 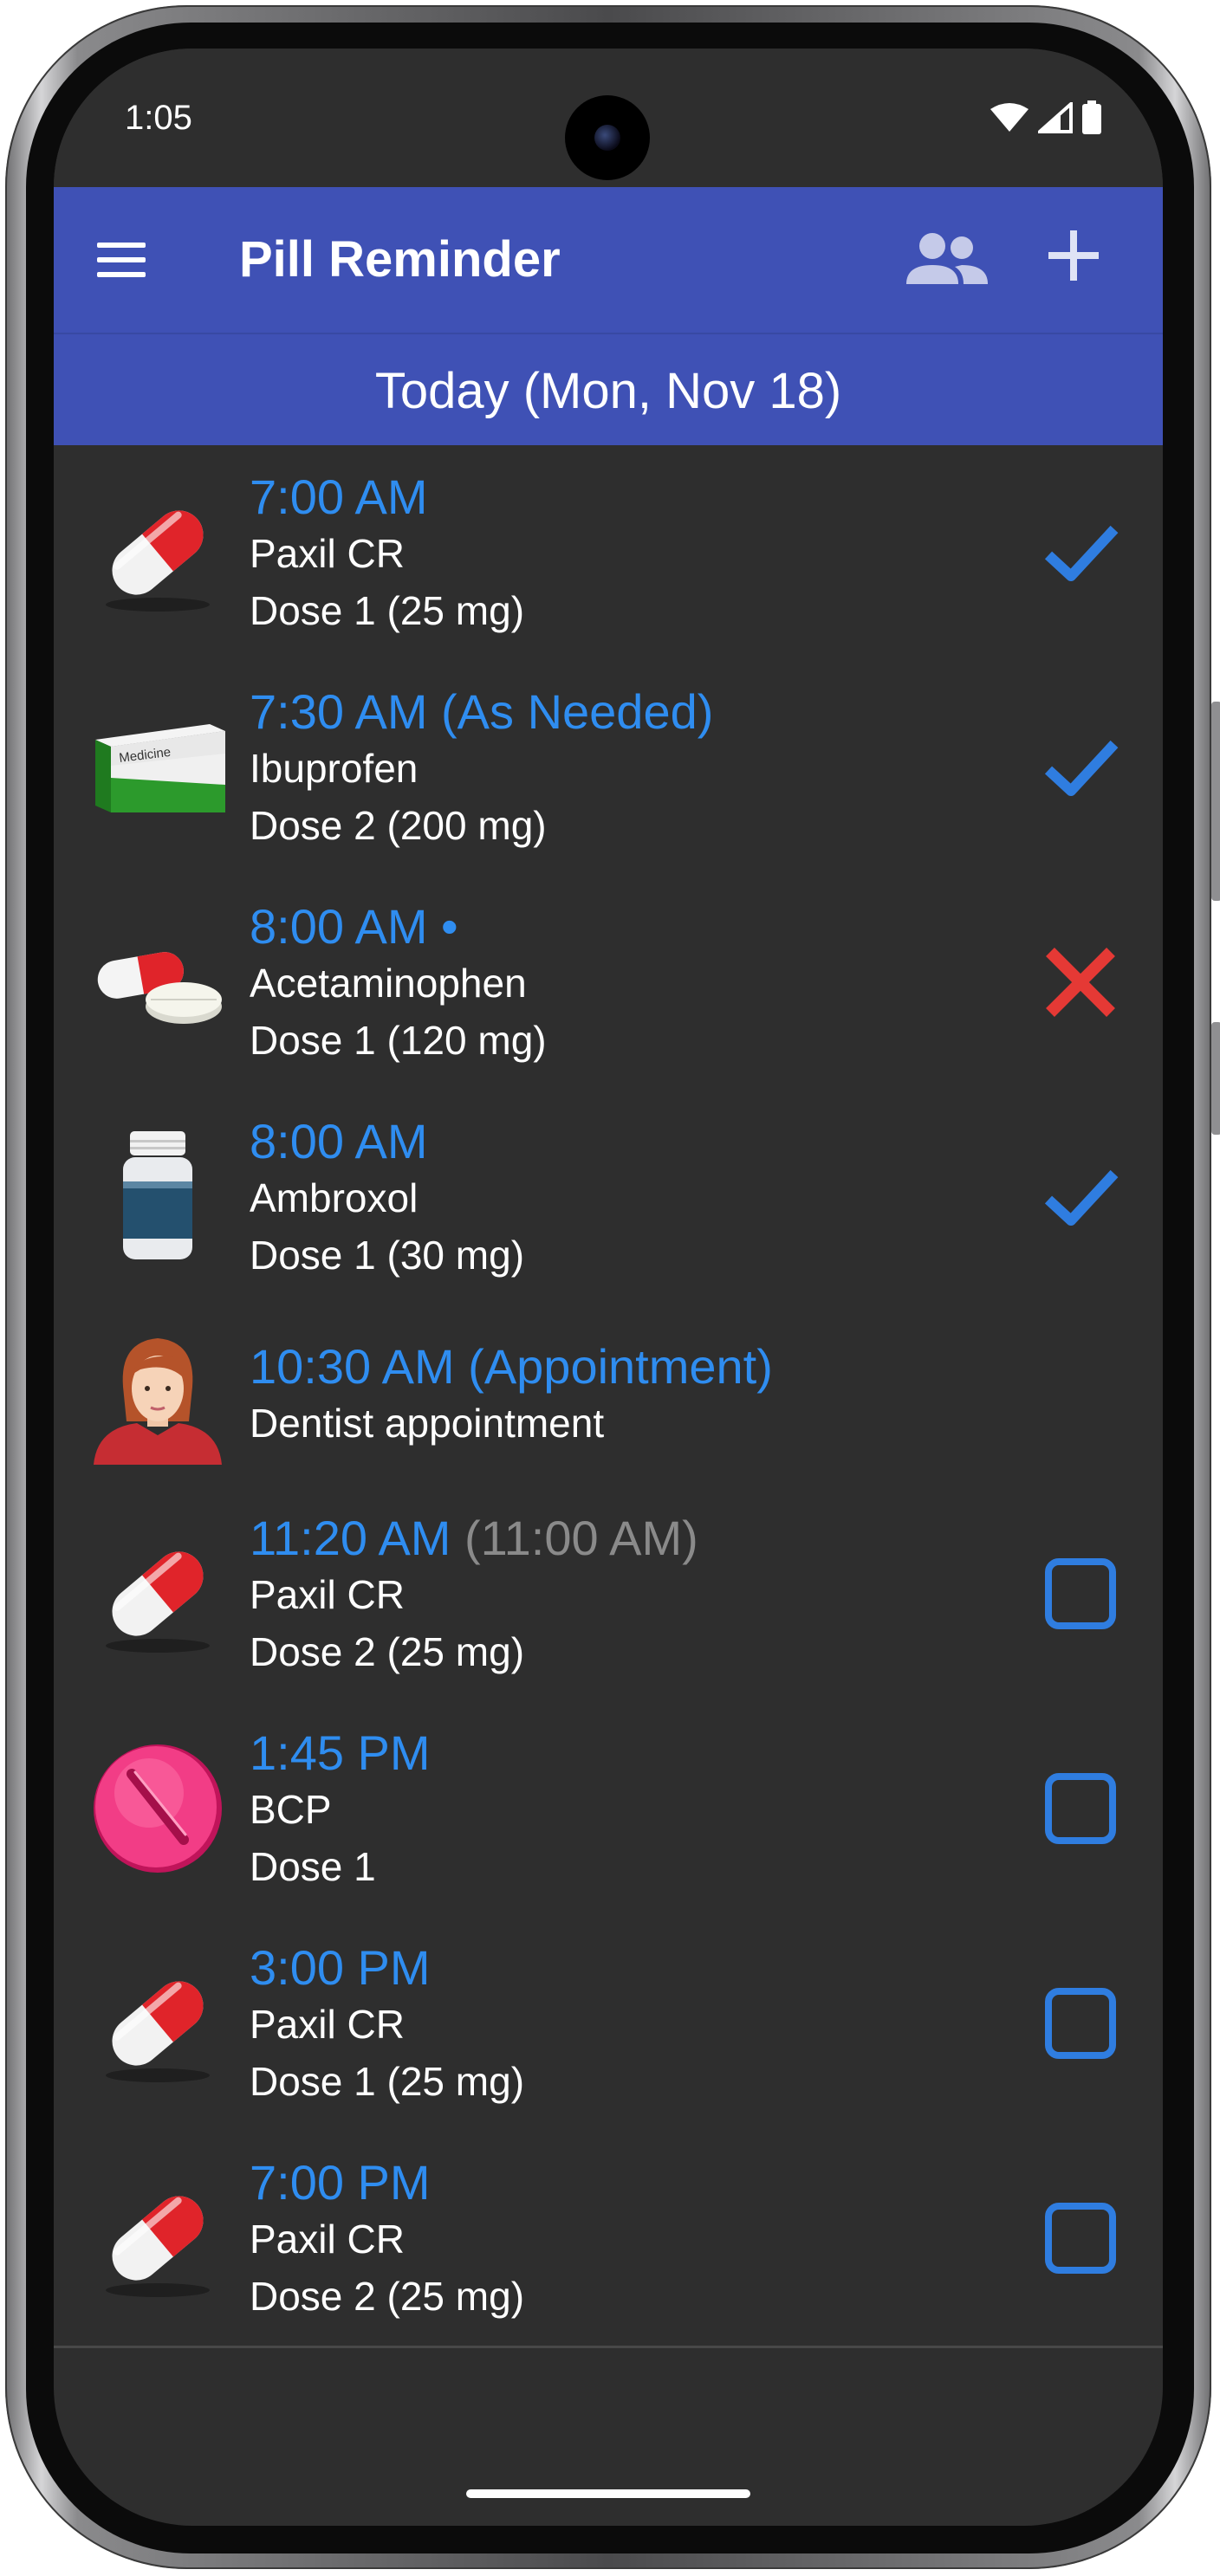 I want to click on reminder-row: 7:00 AM Paxil CR Dose 1 (25 mg), so click(x=608, y=554).